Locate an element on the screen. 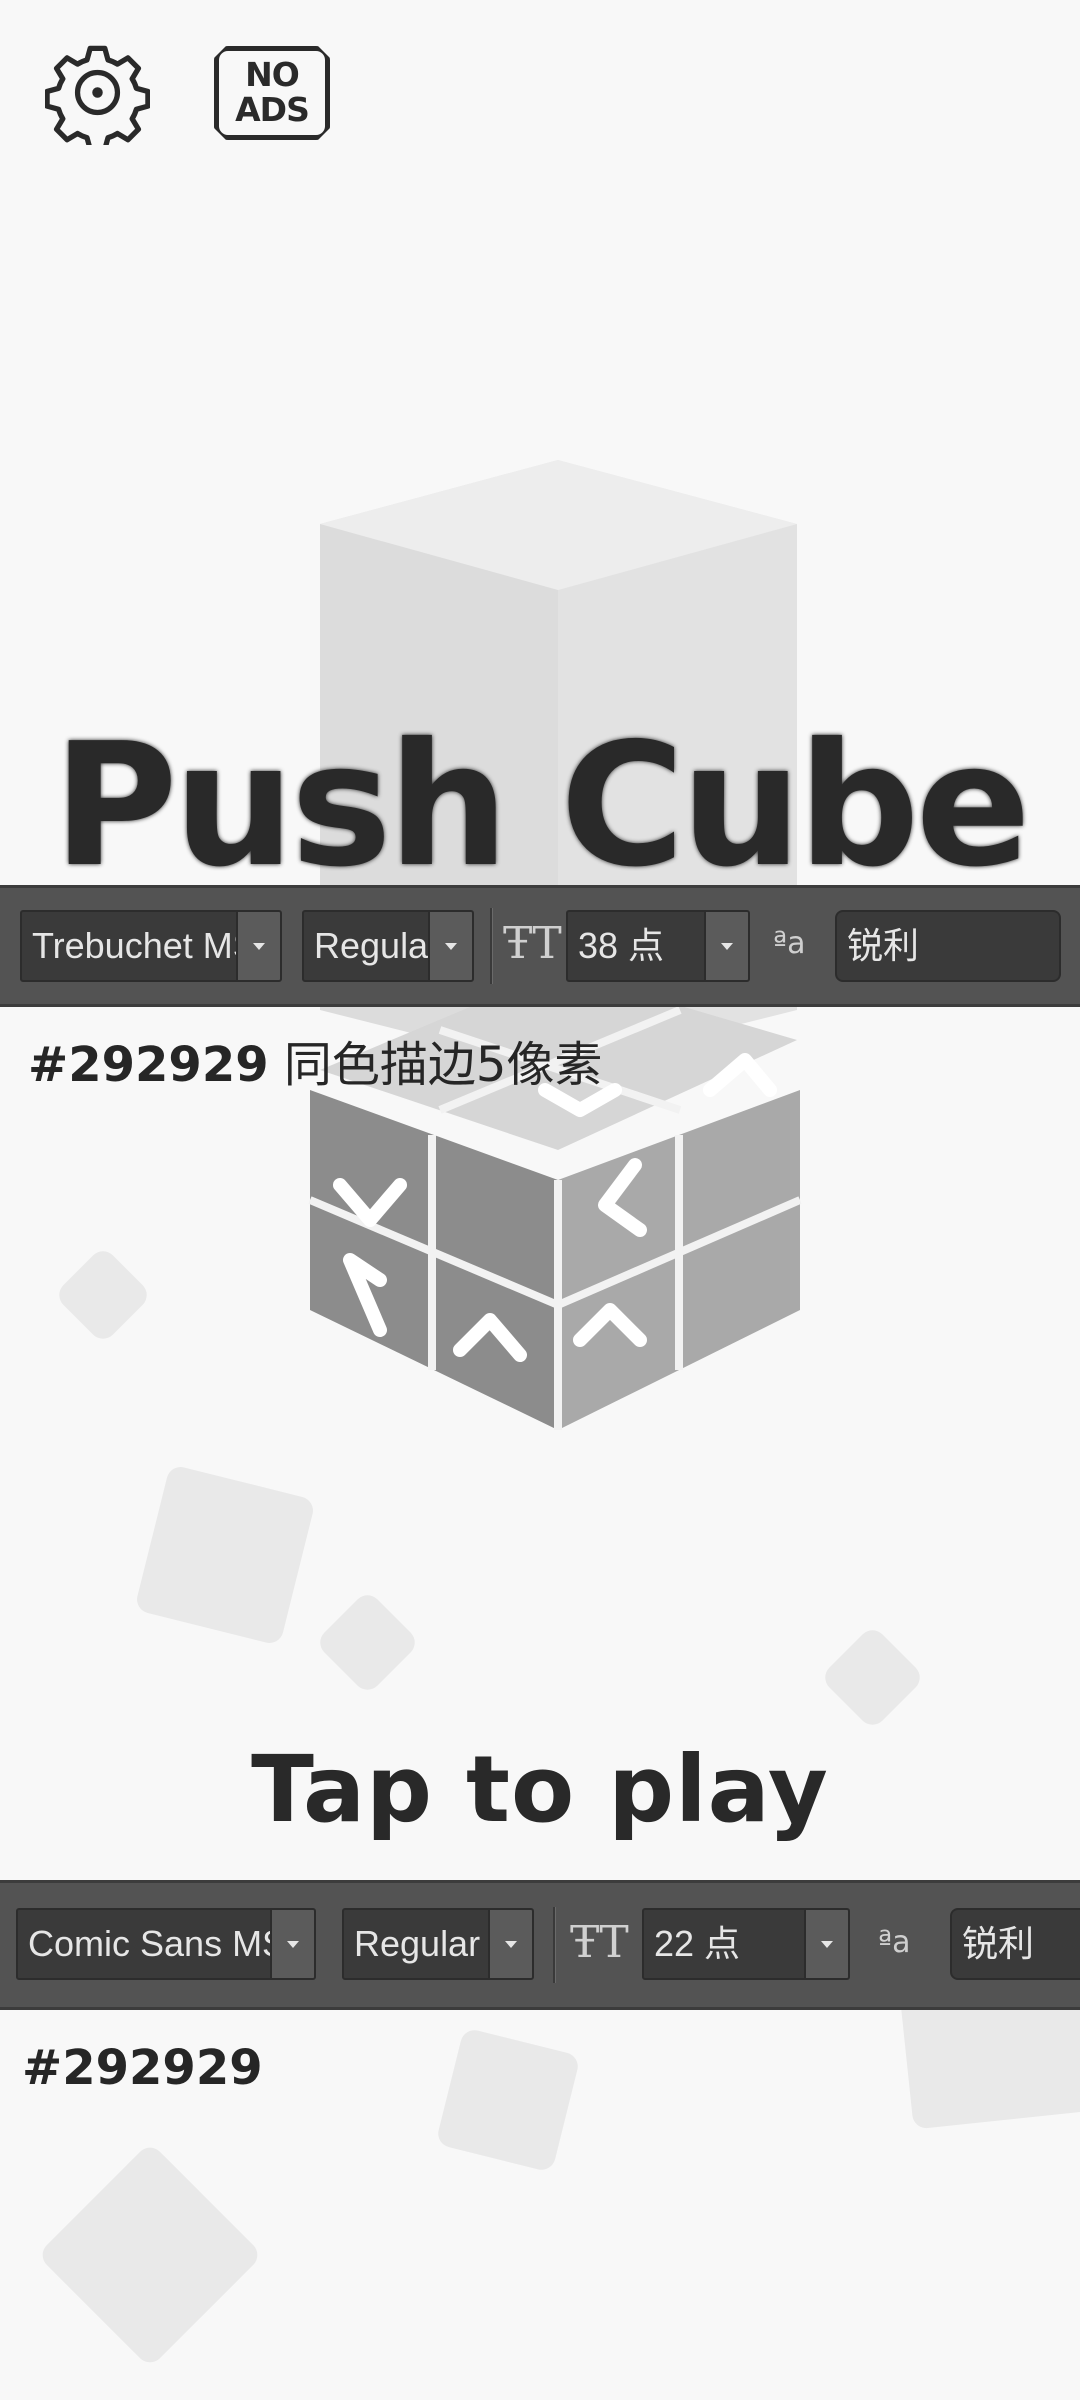 Image resolution: width=1080 pixels, height=2400 pixels. settings-button is located at coordinates (97, 96).